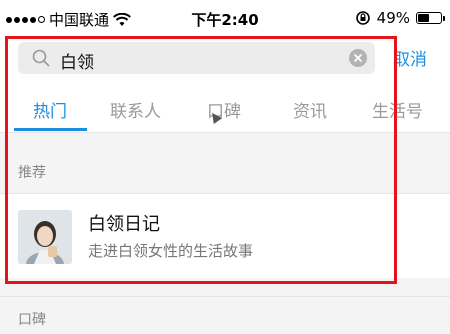 The height and width of the screenshot is (334, 450). I want to click on battery-percent: 49%, so click(393, 18).